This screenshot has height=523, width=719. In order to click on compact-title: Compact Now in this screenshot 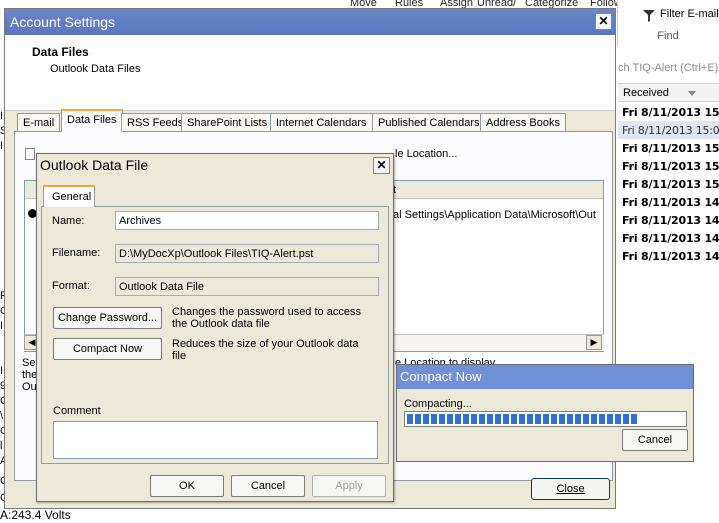, I will do `click(441, 376)`.